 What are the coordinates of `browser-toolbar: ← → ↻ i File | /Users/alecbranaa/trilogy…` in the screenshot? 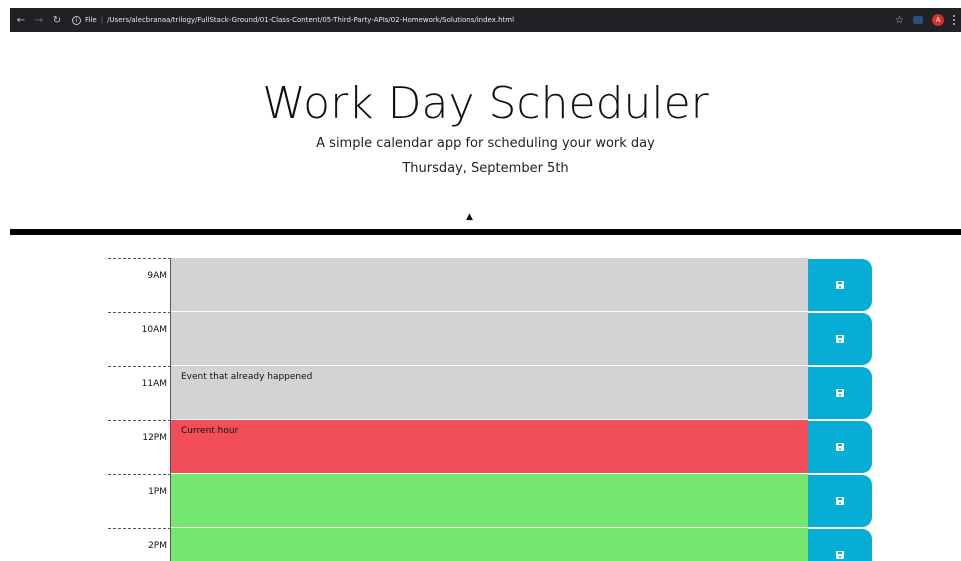 It's located at (485, 20).